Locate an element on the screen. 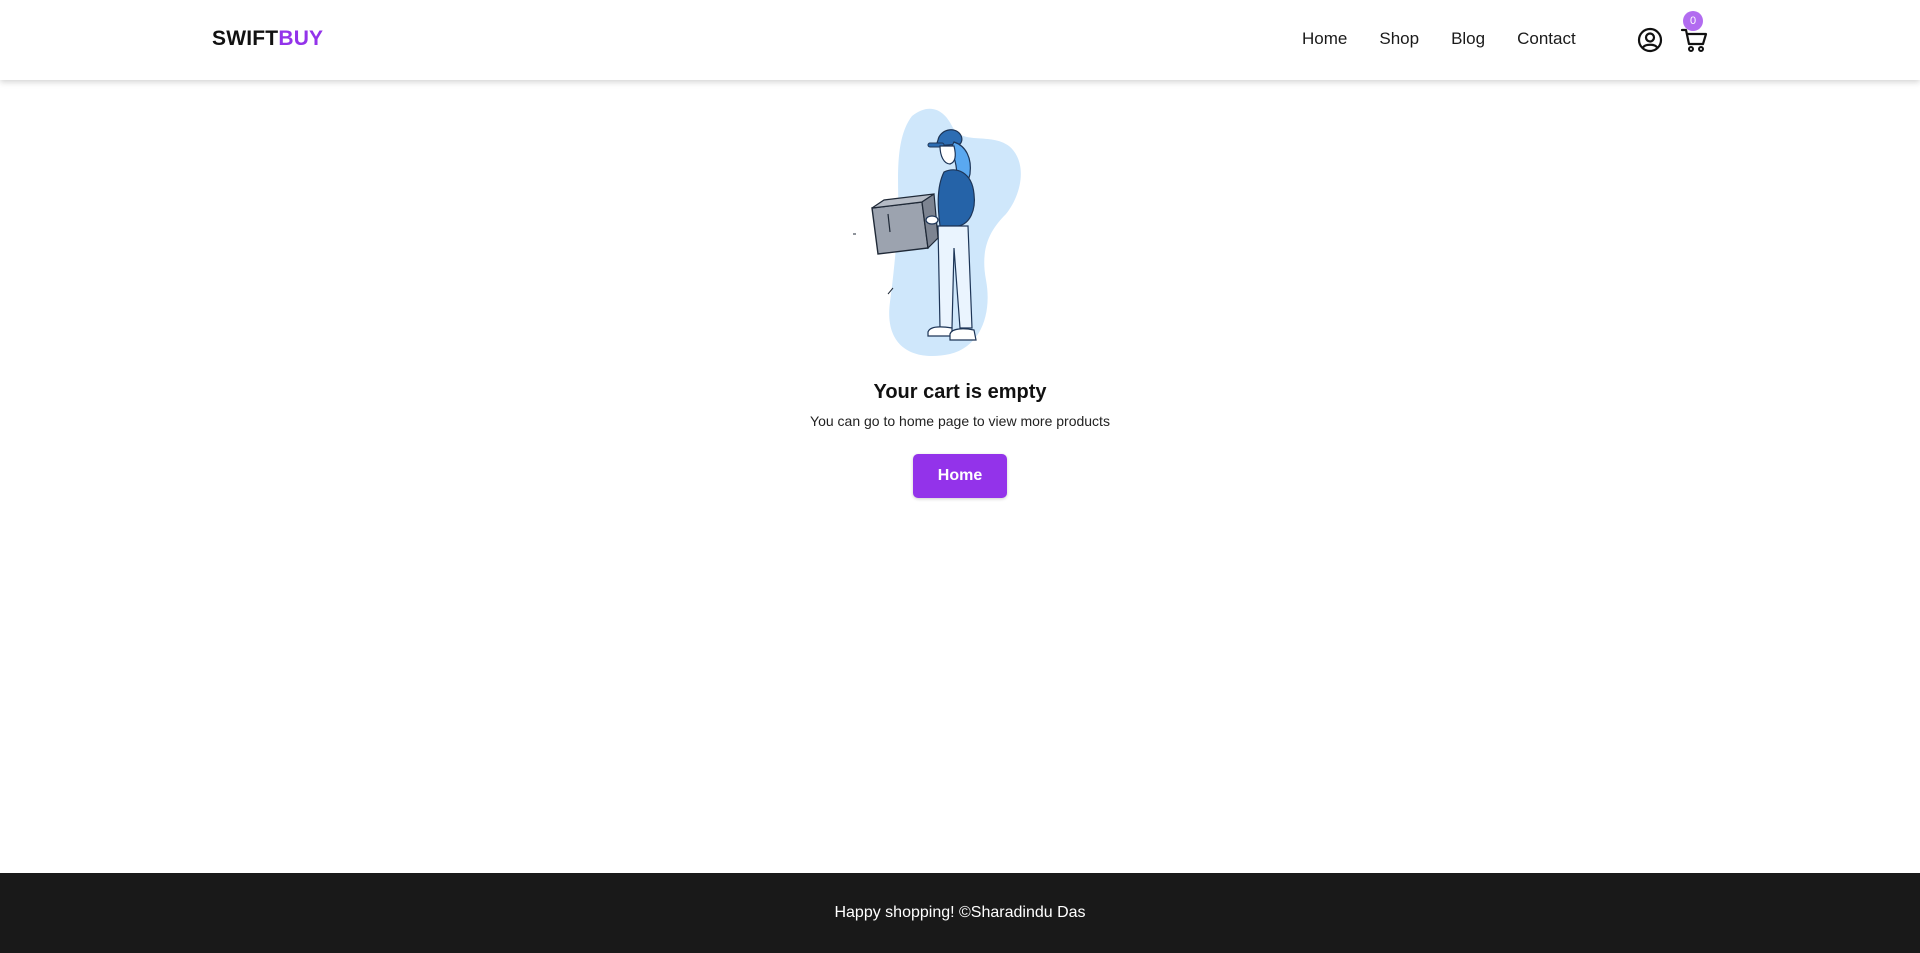  user-circle-icon is located at coordinates (1650, 40).